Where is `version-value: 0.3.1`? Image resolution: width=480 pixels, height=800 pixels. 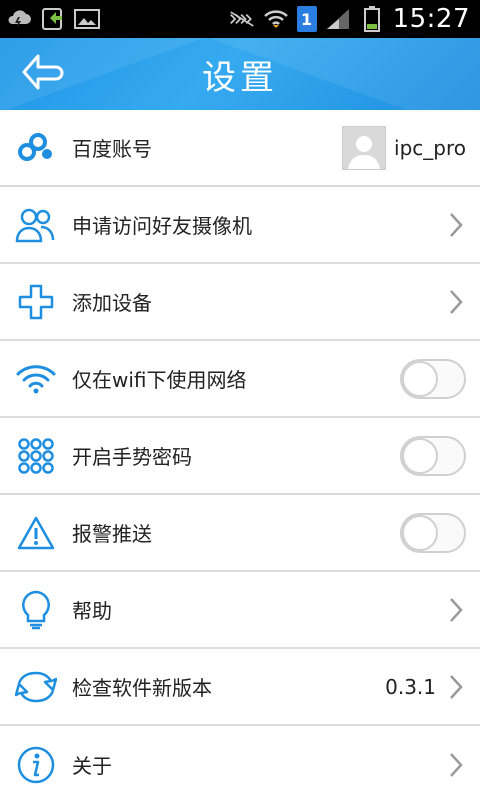 version-value: 0.3.1 is located at coordinates (410, 686).